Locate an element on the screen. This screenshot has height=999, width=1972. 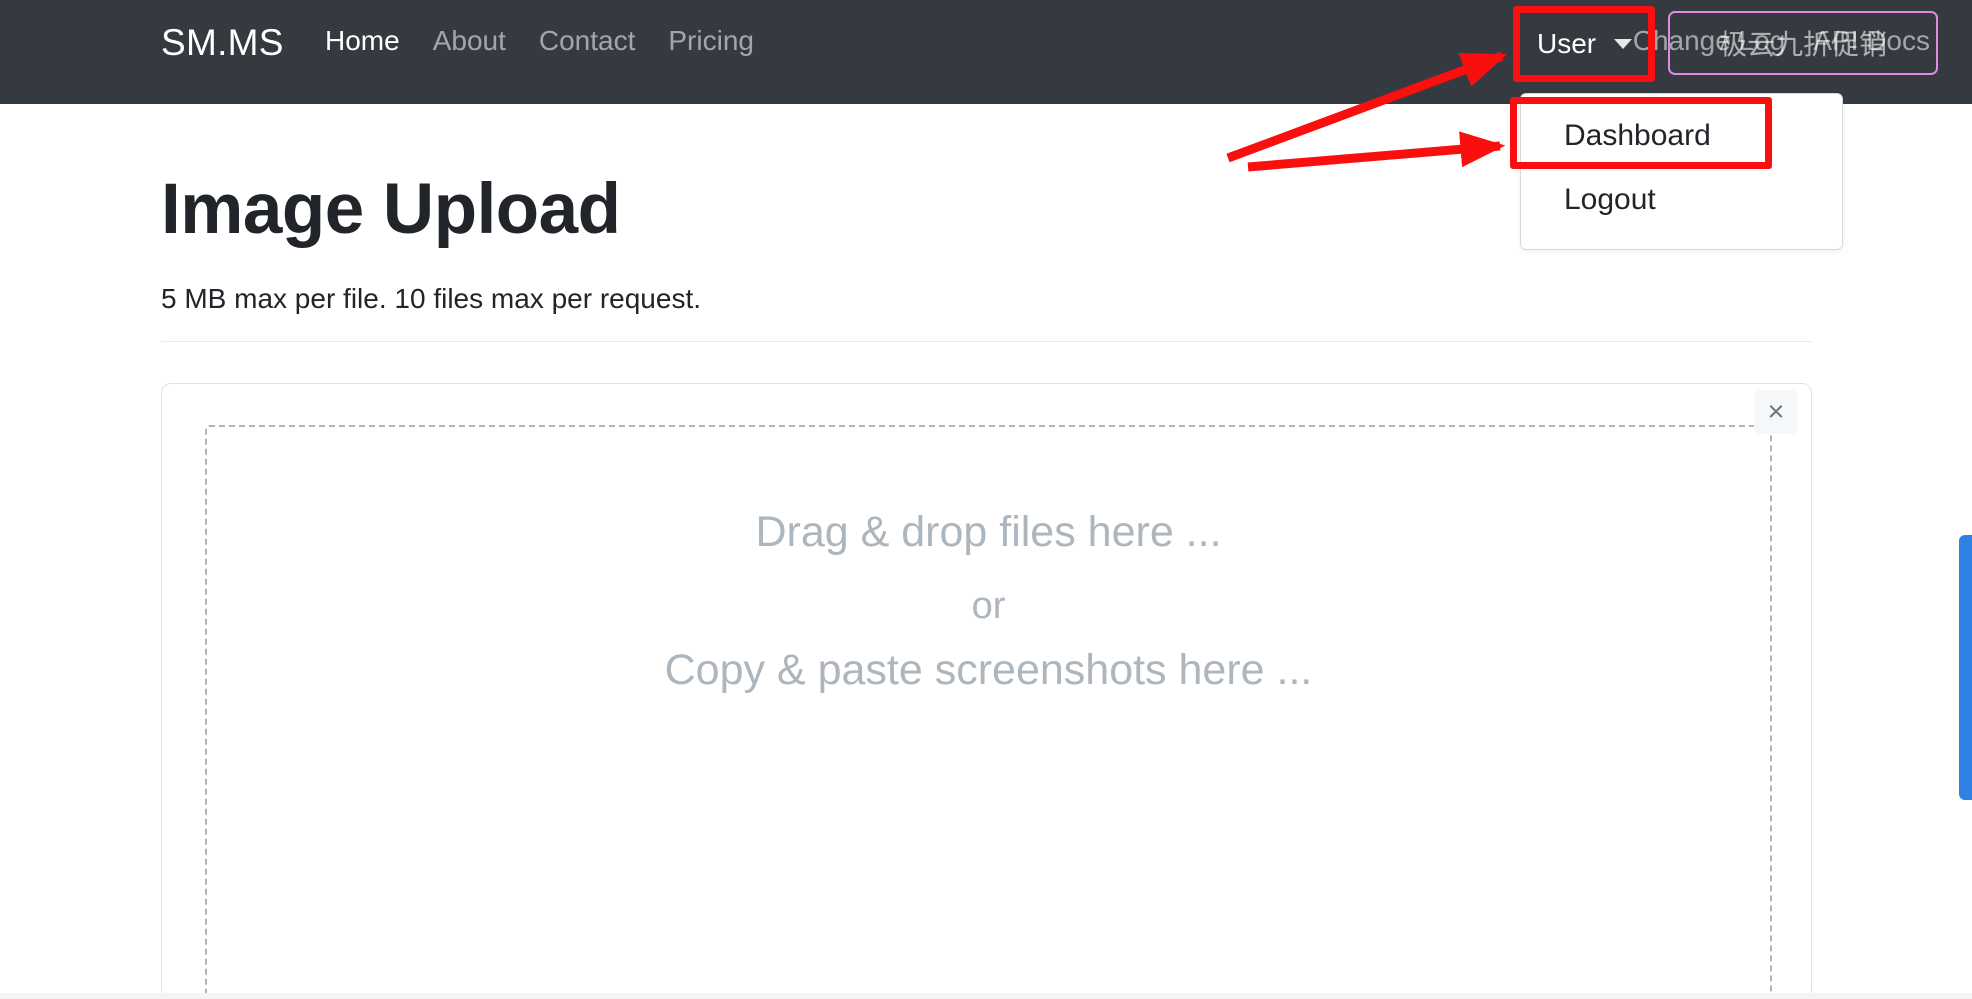
user-dropdown-toggle: User is located at coordinates (1584, 44).